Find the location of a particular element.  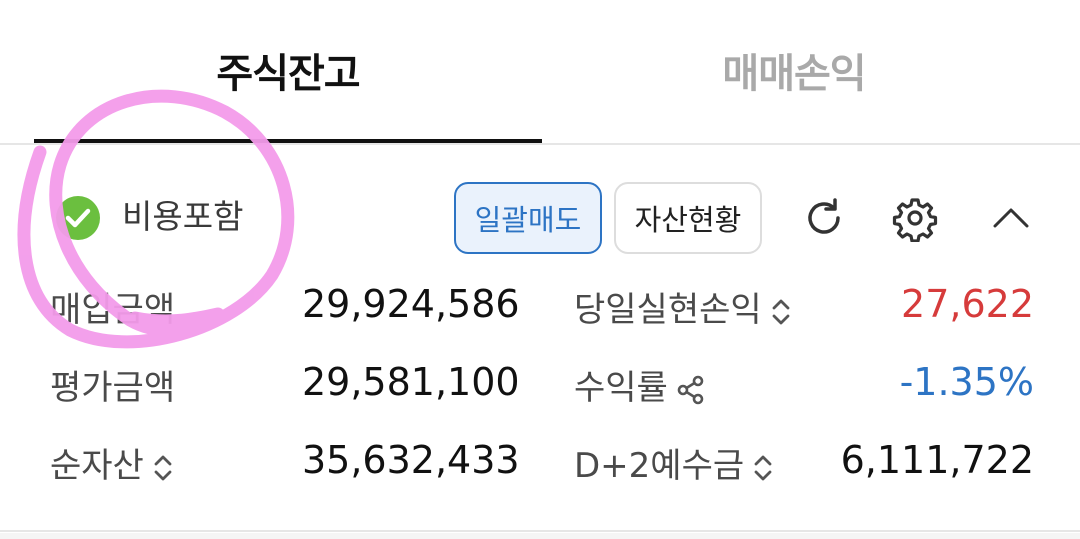

tab-stock-balance: 주식잔고 is located at coordinates (288, 70).